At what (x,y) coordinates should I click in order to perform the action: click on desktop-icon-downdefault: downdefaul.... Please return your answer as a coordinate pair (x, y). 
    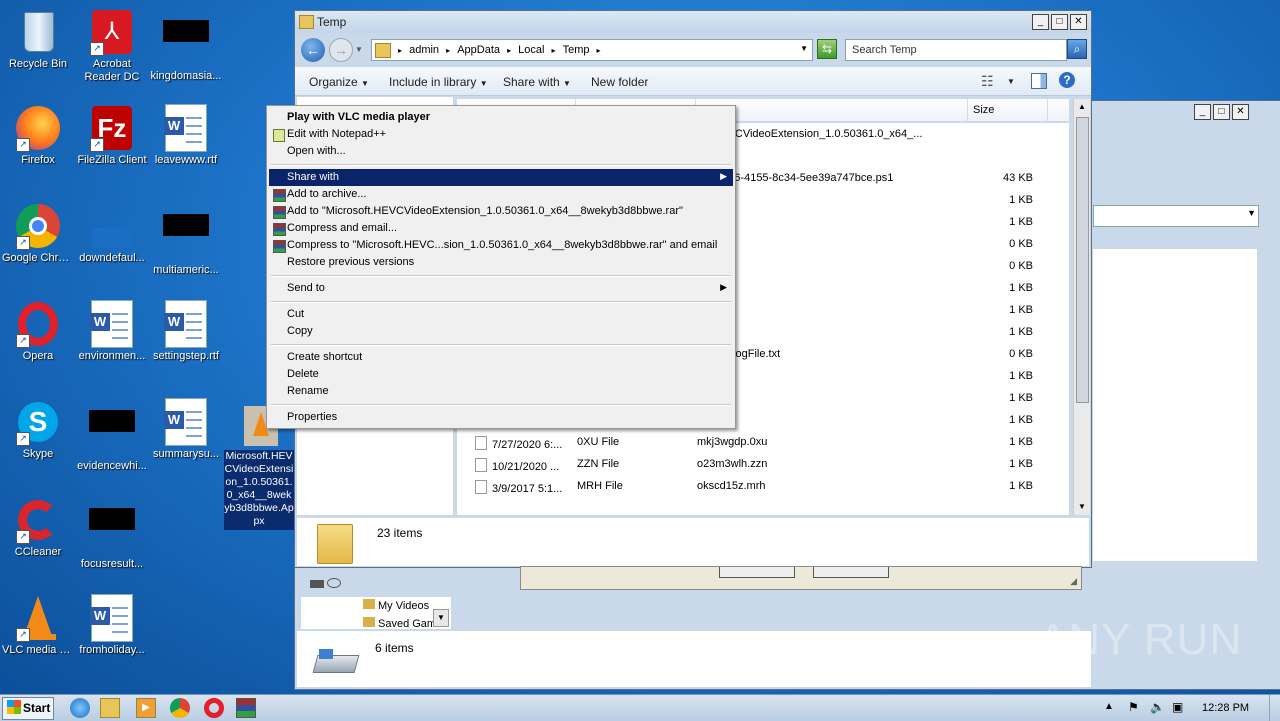
    Looking at the image, I should click on (112, 233).